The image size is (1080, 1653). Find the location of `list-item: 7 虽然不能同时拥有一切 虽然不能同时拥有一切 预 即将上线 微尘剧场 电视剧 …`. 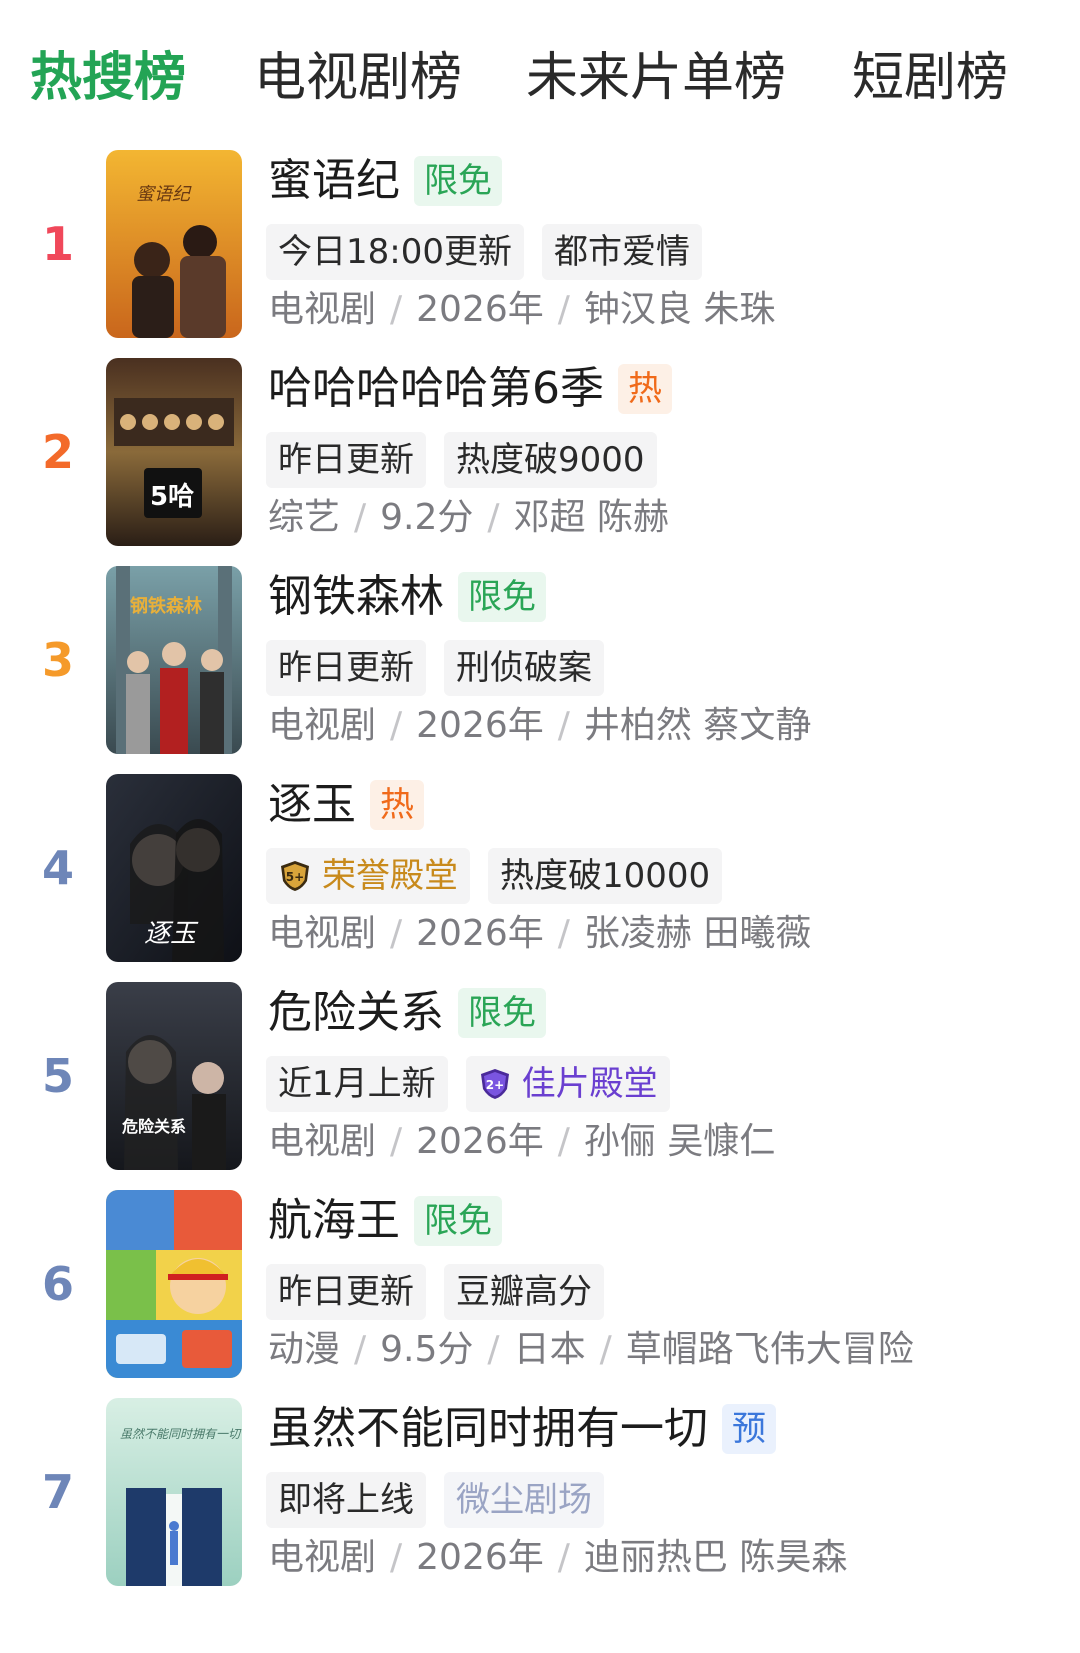

list-item: 7 虽然不能同时拥有一切 虽然不能同时拥有一切 预 即将上线 微尘剧场 电视剧 … is located at coordinates (540, 1493).